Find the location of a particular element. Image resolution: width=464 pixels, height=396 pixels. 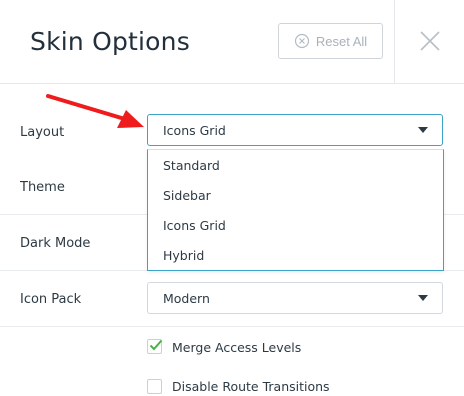

dropdown-option-standard: Standard is located at coordinates (191, 165).